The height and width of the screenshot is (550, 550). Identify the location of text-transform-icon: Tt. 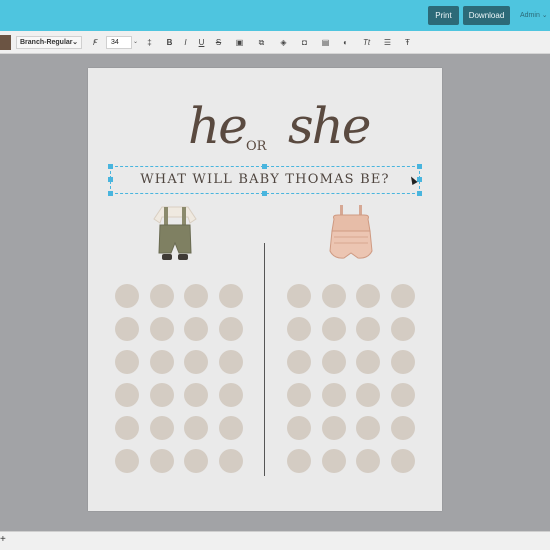
(366, 42).